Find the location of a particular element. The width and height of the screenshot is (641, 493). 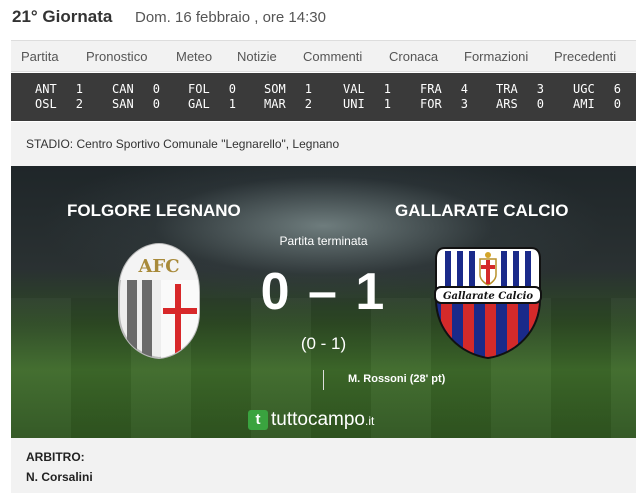

result-item: VAL 1 UNI 1 is located at coordinates (378, 97).